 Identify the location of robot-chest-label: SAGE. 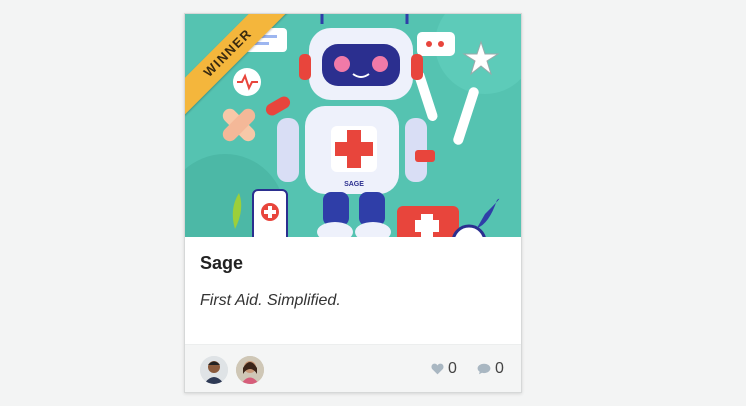
(354, 184).